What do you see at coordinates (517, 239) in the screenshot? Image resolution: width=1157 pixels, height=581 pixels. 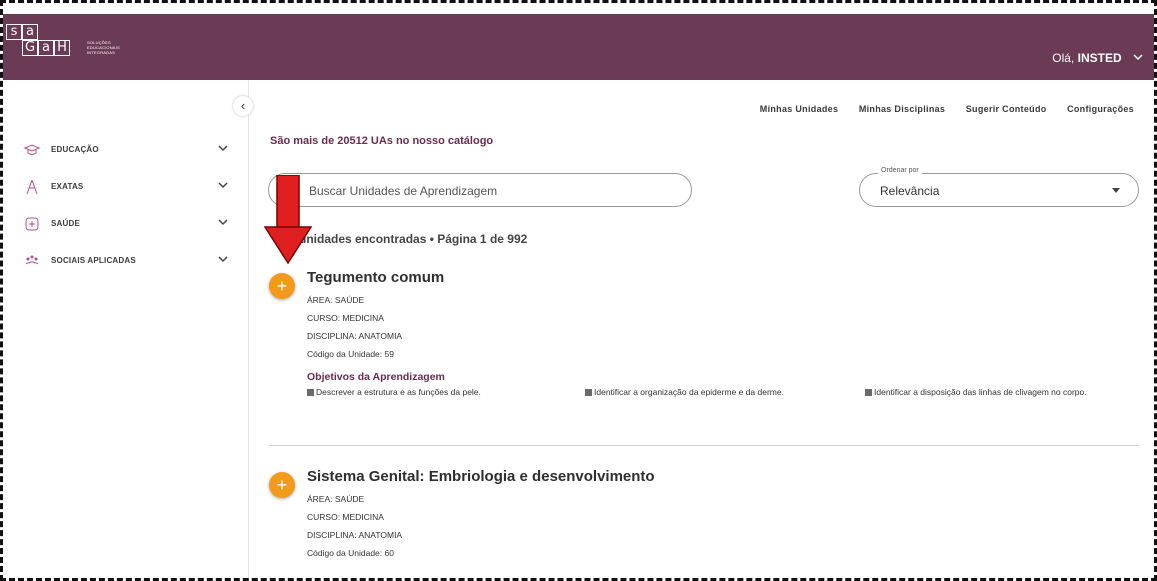 I see `total-pages: 992` at bounding box center [517, 239].